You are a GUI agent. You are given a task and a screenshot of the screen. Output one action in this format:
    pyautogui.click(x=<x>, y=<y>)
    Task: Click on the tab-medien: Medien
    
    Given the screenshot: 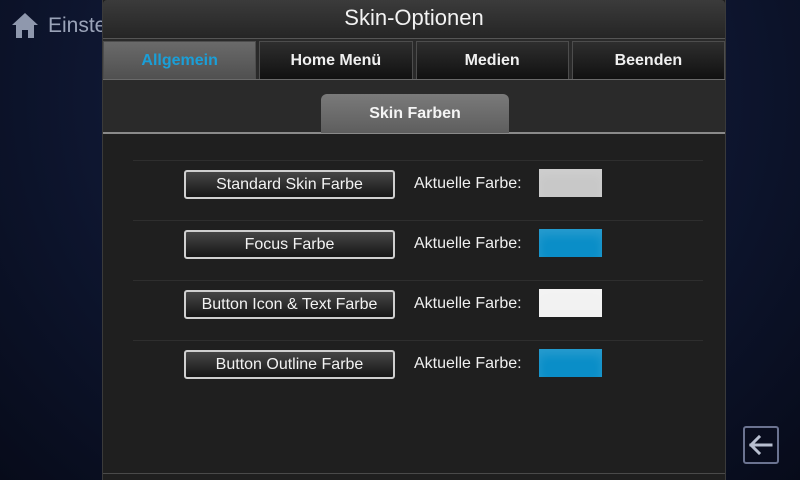 What is the action you would take?
    pyautogui.click(x=492, y=60)
    